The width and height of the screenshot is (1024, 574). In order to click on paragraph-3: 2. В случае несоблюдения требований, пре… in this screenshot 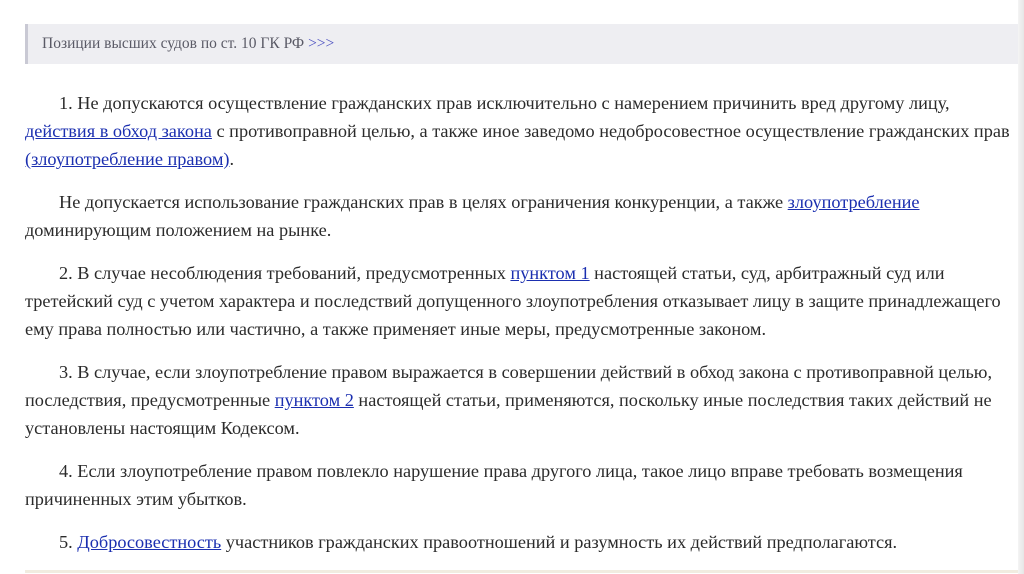, I will do `click(522, 301)`.